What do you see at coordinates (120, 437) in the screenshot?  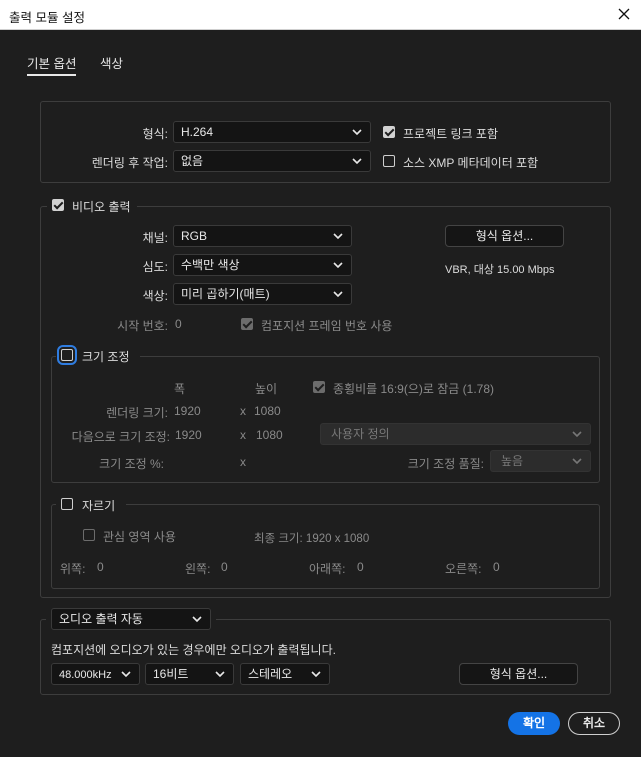 I see `resize-to-label: 다음으로 크기 조정:` at bounding box center [120, 437].